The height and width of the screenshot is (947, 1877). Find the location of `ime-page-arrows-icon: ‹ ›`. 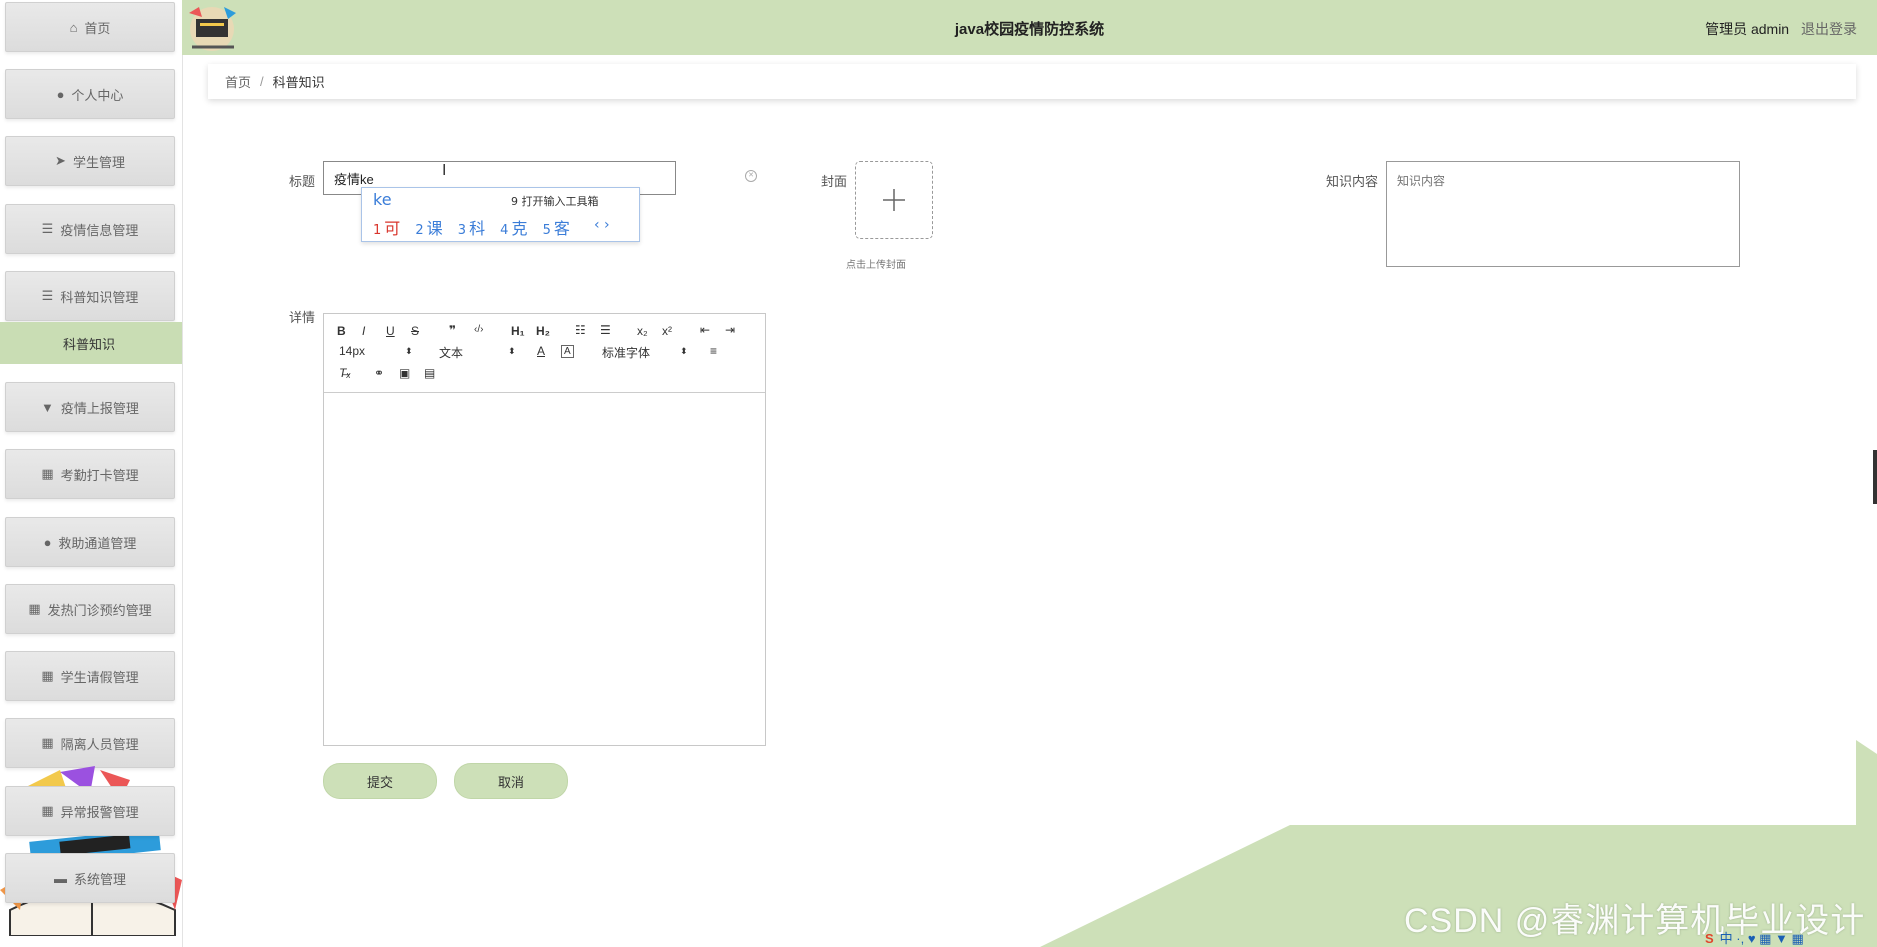

ime-page-arrows-icon: ‹ › is located at coordinates (602, 225).